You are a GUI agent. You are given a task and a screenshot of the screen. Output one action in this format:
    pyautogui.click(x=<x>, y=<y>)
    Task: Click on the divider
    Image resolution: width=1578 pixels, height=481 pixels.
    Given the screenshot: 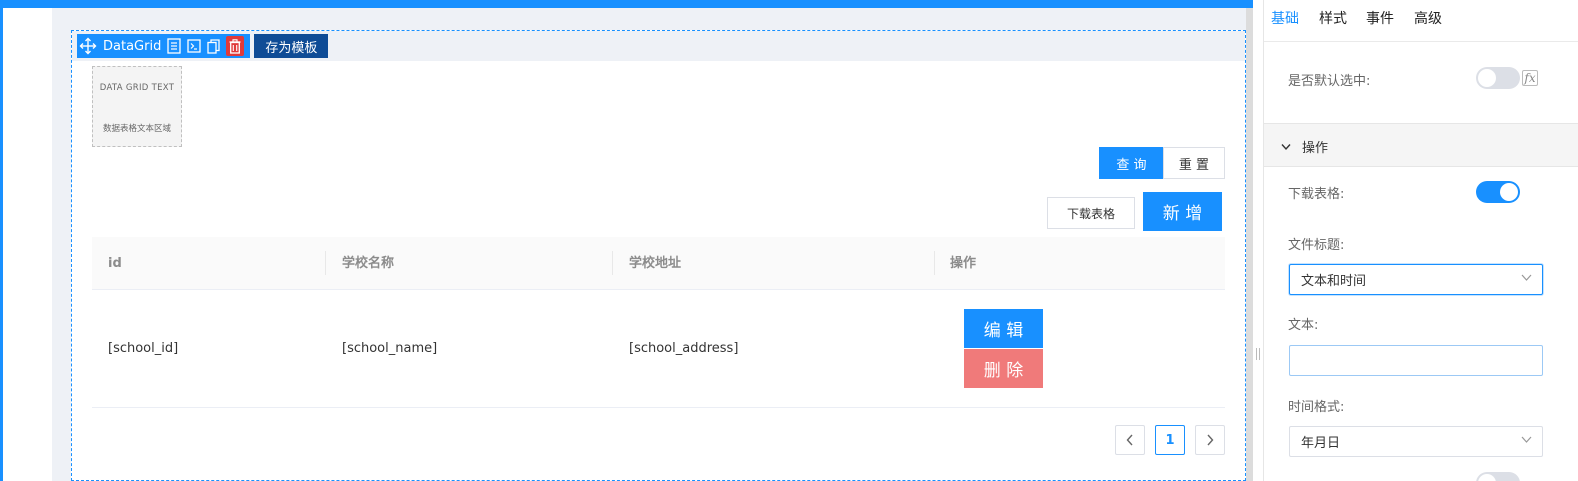 What is the action you would take?
    pyautogui.click(x=1421, y=41)
    